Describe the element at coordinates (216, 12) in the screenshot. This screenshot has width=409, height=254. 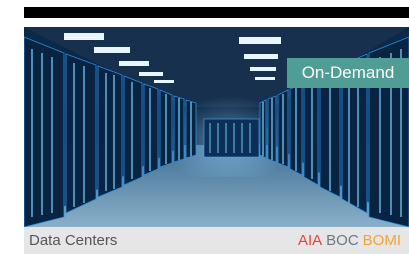
I see `top-banner-bar` at that location.